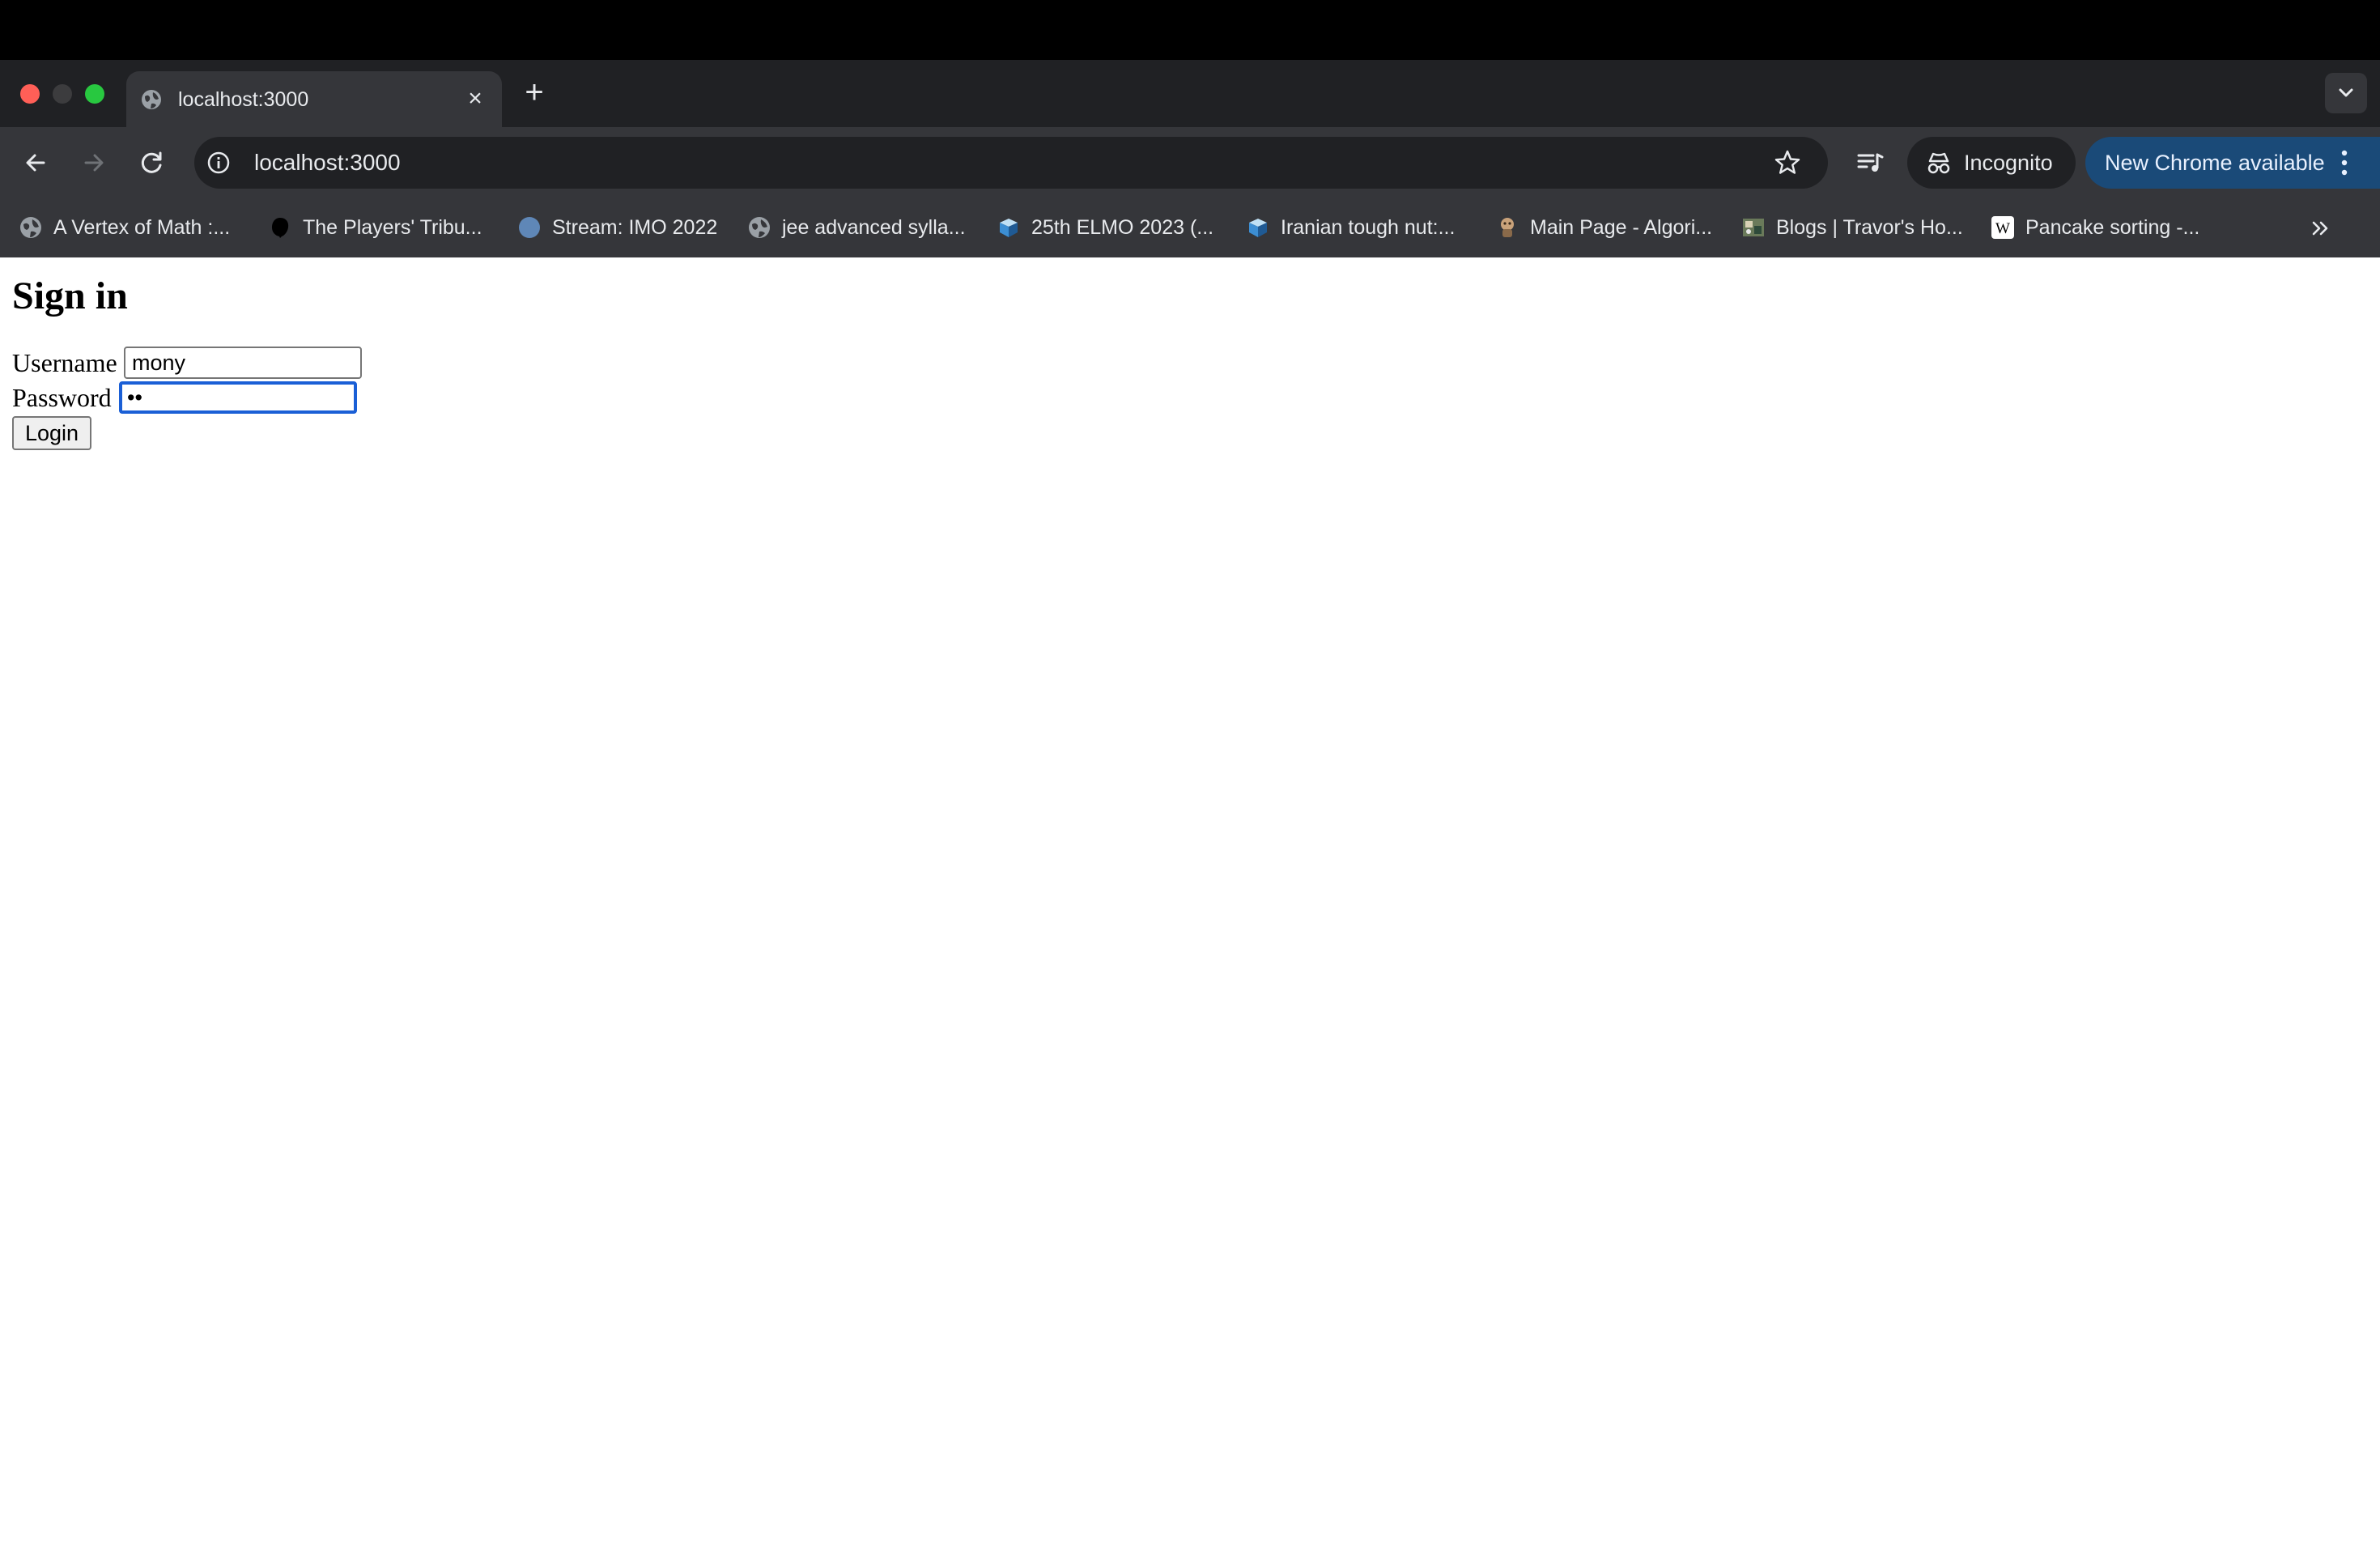 Image resolution: width=2380 pixels, height=1548 pixels. What do you see at coordinates (529, 227) in the screenshot?
I see `zulip-icon` at bounding box center [529, 227].